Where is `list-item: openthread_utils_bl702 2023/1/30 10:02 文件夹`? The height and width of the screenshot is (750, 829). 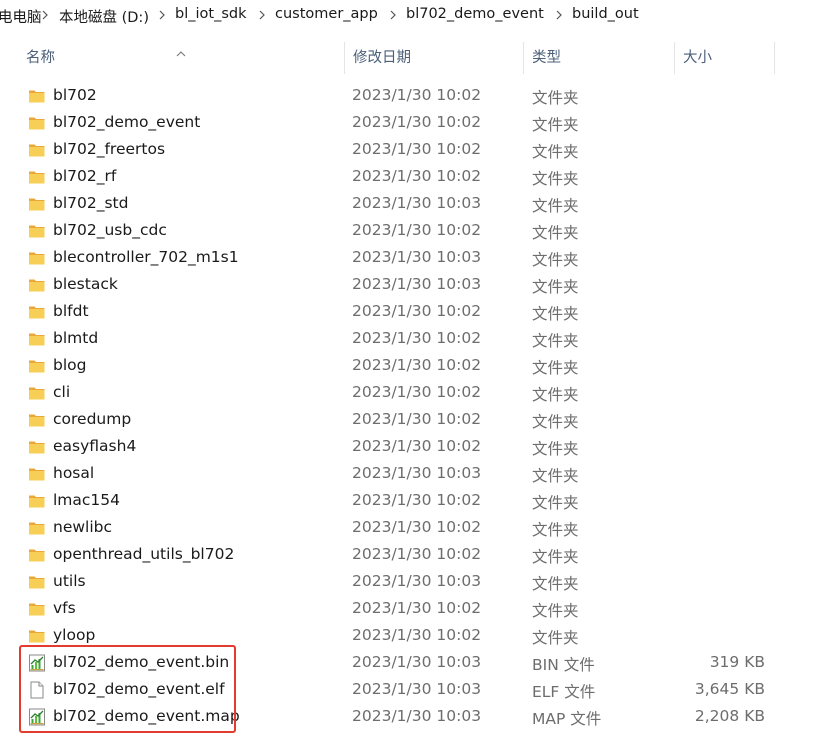 list-item: openthread_utils_bl702 2023/1/30 10:02 文件夹 is located at coordinates (399, 555).